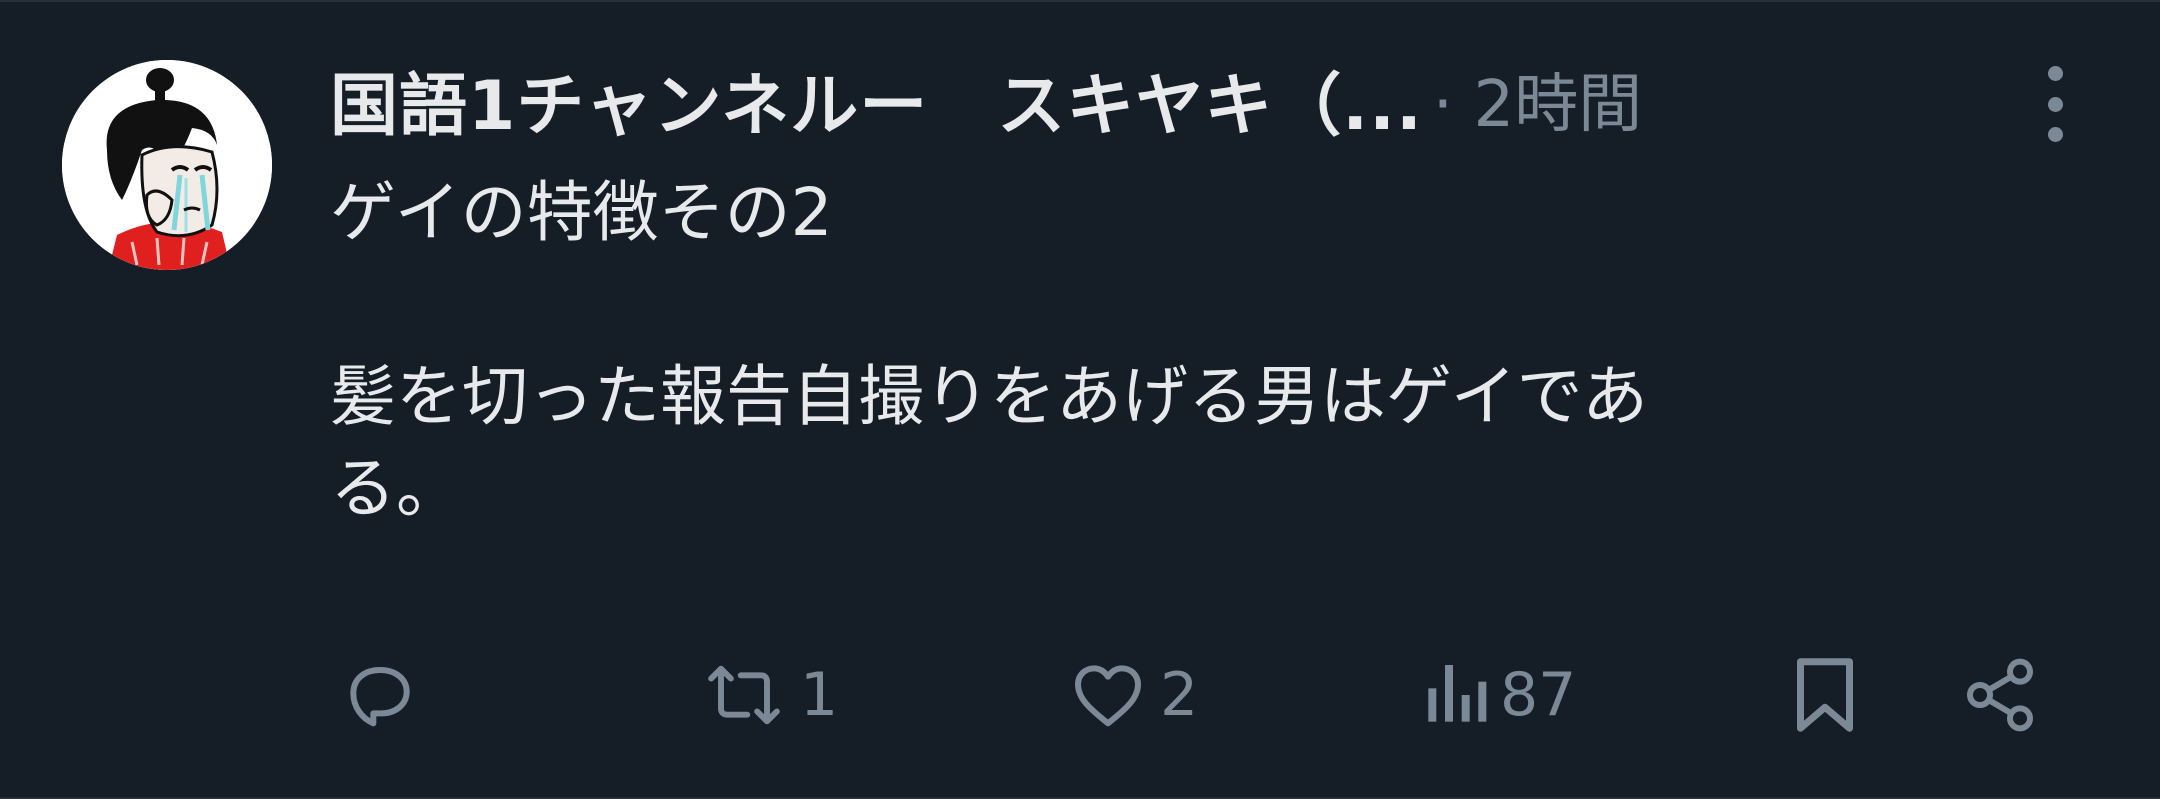 The image size is (2160, 799). What do you see at coordinates (380, 697) in the screenshot?
I see `reply-icon` at bounding box center [380, 697].